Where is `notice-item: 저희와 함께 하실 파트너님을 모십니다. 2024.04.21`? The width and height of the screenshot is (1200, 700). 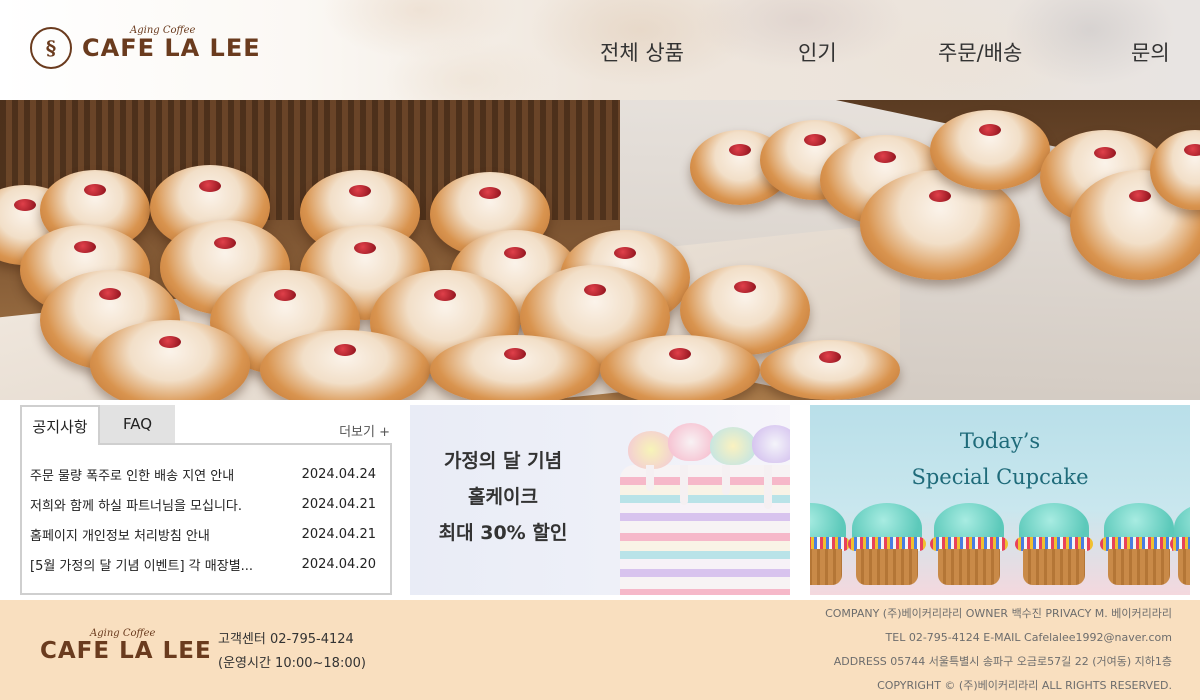
notice-item: 저희와 함께 하실 파트너님을 모십니다. 2024.04.21 is located at coordinates (203, 504).